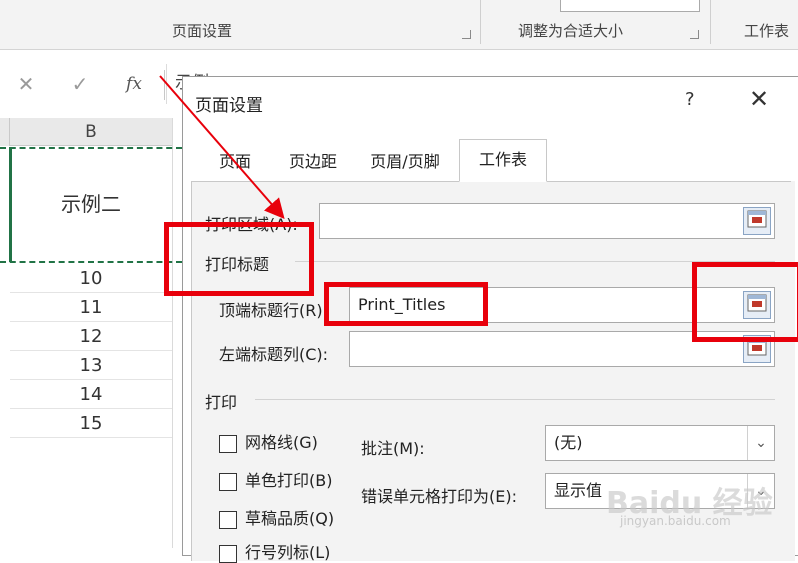 The width and height of the screenshot is (798, 563). I want to click on watermark-url: jingyan.baidu.com, so click(675, 521).